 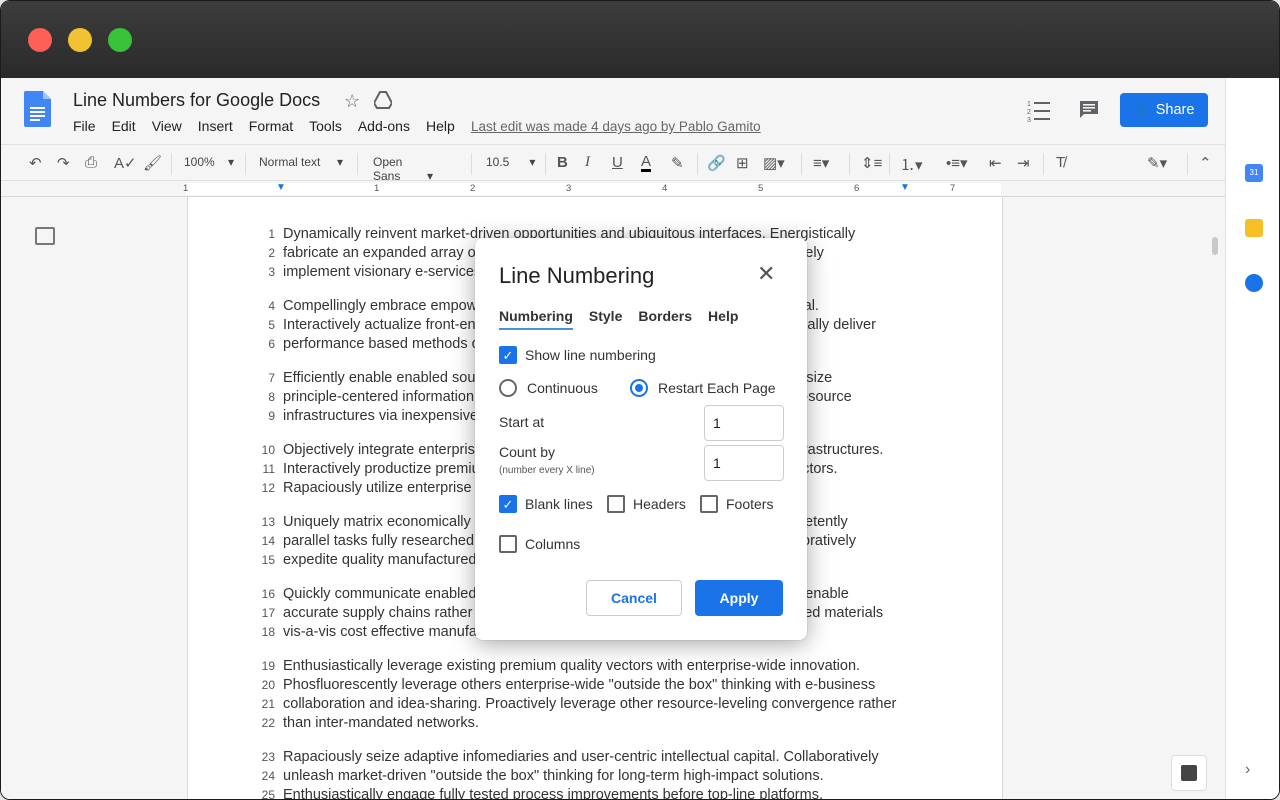 I want to click on document-outline-icon, so click(x=45, y=236).